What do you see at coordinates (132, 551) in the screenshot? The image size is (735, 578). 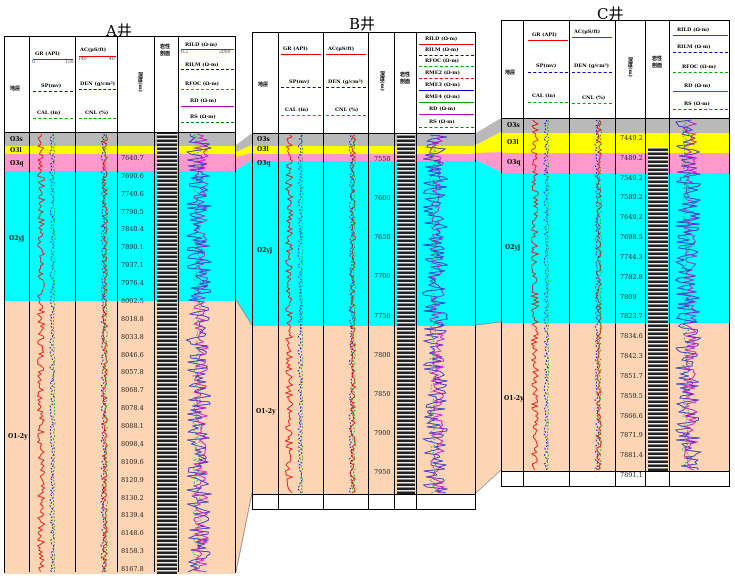 I see `depth-label: 8158.3` at bounding box center [132, 551].